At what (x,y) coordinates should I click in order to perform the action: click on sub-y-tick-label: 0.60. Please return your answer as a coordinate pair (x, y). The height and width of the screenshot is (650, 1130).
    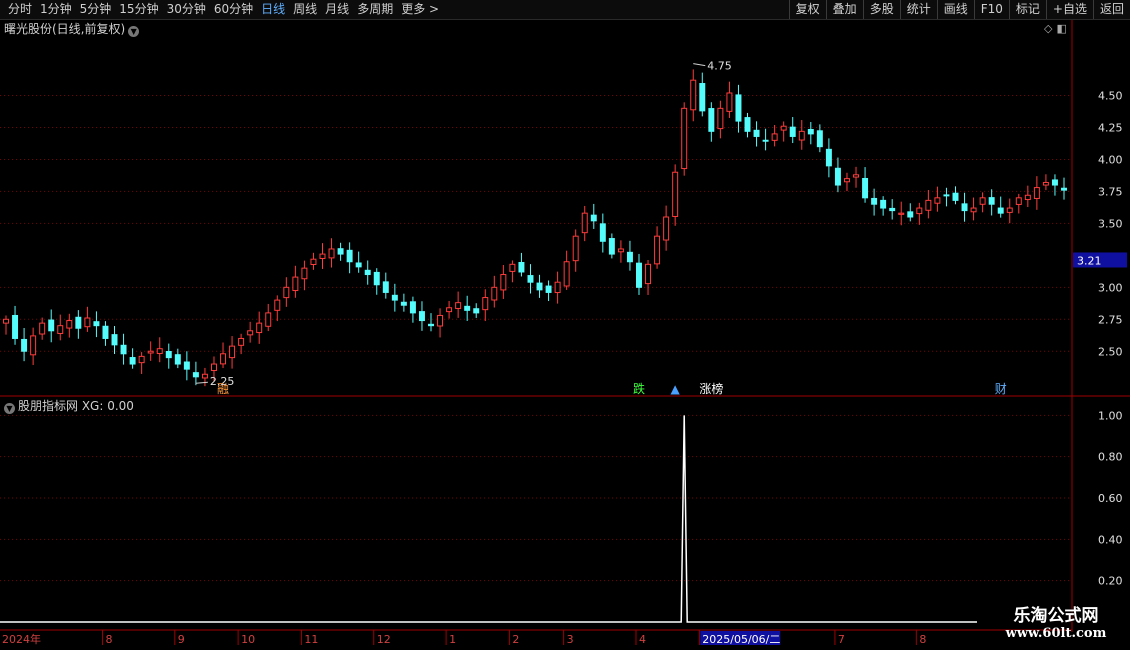
    Looking at the image, I should click on (1110, 498).